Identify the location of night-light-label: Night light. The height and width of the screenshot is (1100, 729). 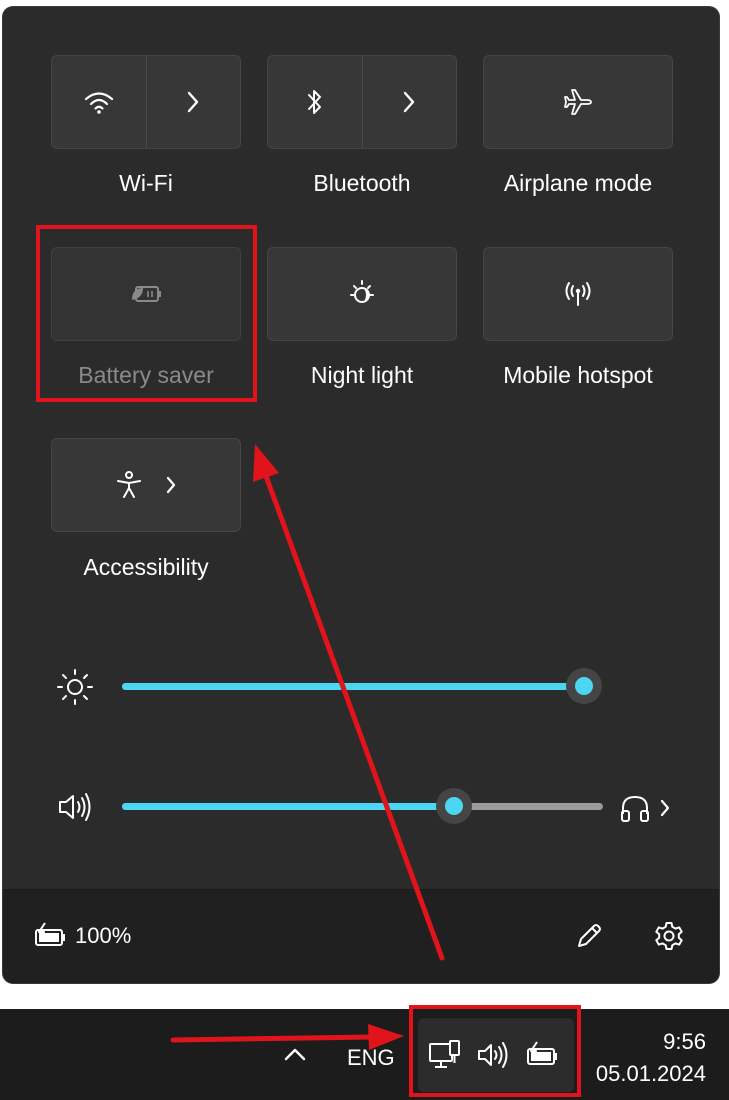
(362, 375).